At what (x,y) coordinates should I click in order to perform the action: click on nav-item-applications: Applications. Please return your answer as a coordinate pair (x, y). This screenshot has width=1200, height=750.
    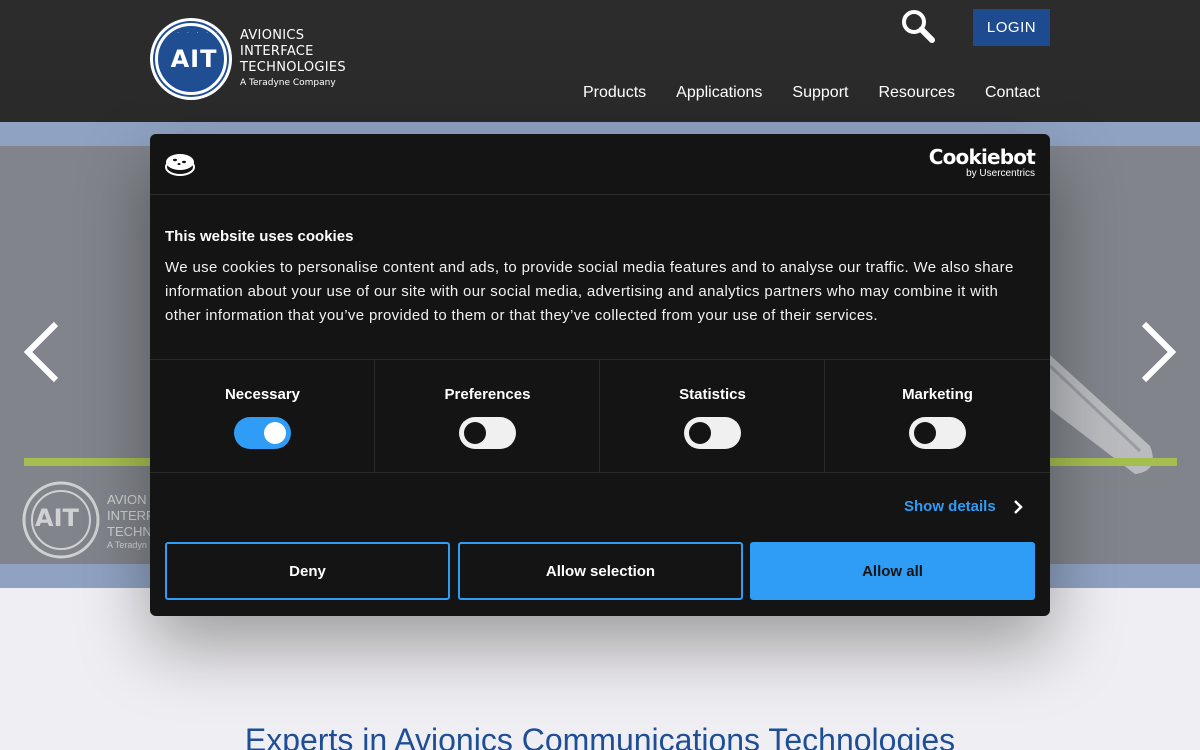
    Looking at the image, I should click on (719, 95).